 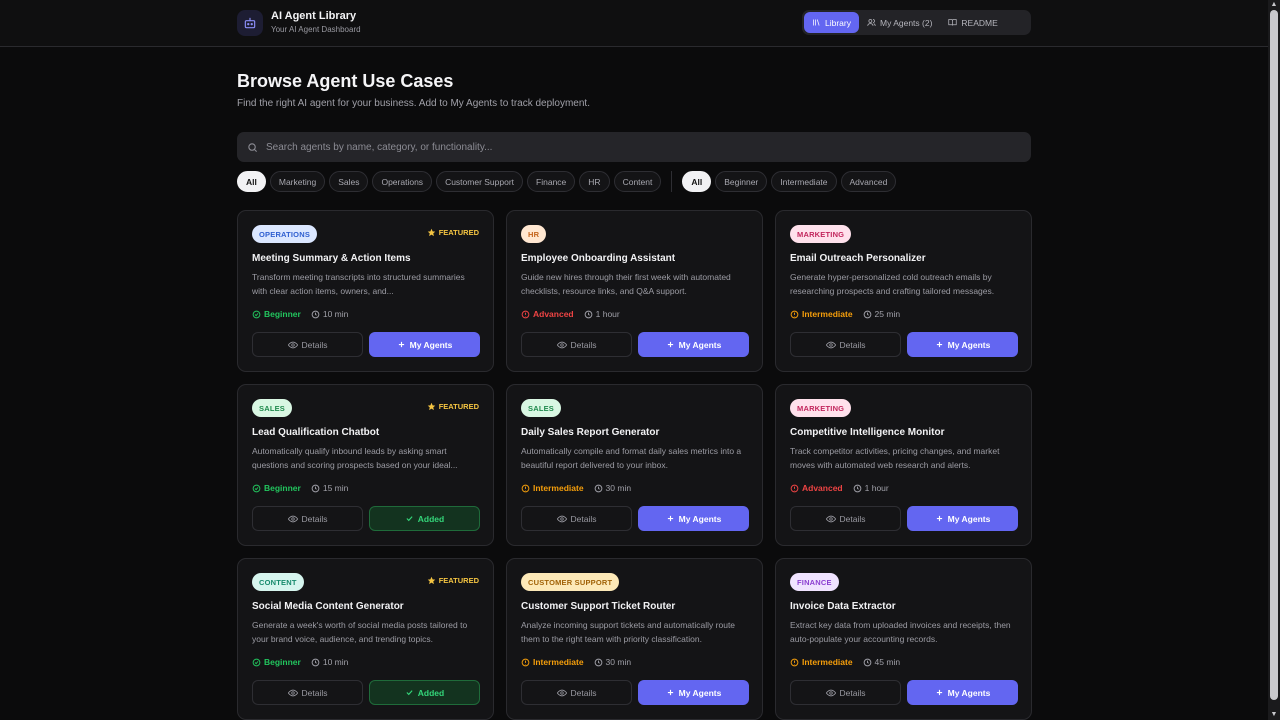 What do you see at coordinates (1274, 715) in the screenshot?
I see `scroll-down-icon: ▼` at bounding box center [1274, 715].